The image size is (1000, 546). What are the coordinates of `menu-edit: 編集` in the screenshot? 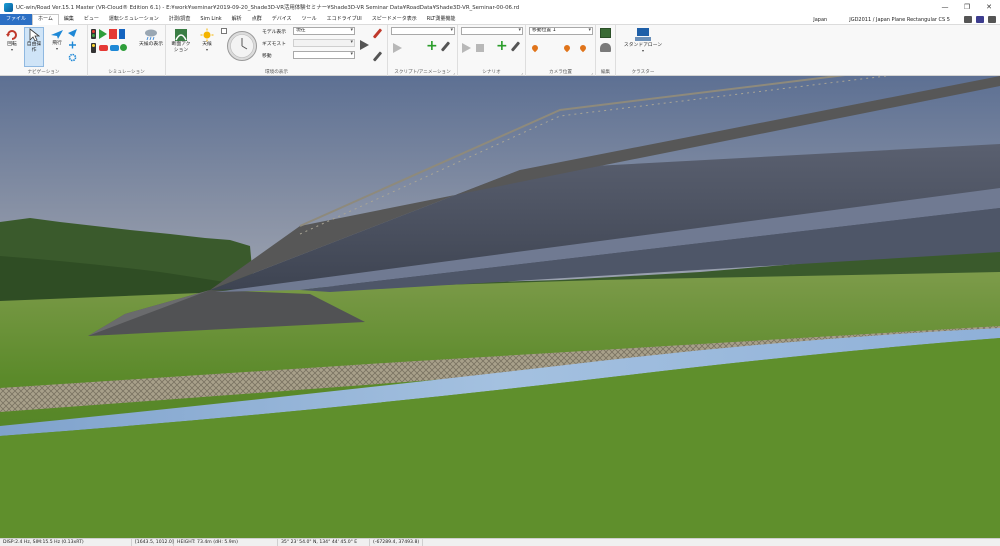 It's located at (69, 19).